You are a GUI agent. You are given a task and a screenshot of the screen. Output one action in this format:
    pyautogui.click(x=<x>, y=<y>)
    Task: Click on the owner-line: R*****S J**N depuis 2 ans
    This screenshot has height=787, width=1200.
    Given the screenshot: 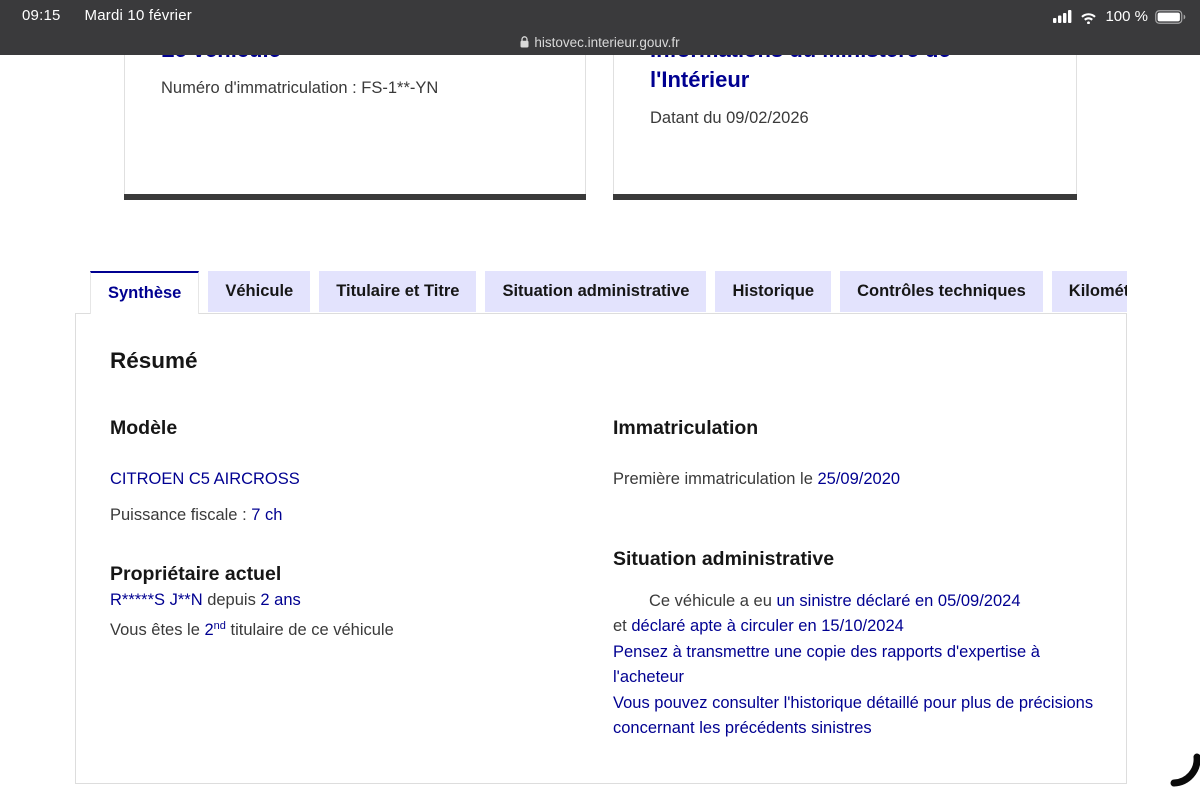 What is the action you would take?
    pyautogui.click(x=340, y=600)
    